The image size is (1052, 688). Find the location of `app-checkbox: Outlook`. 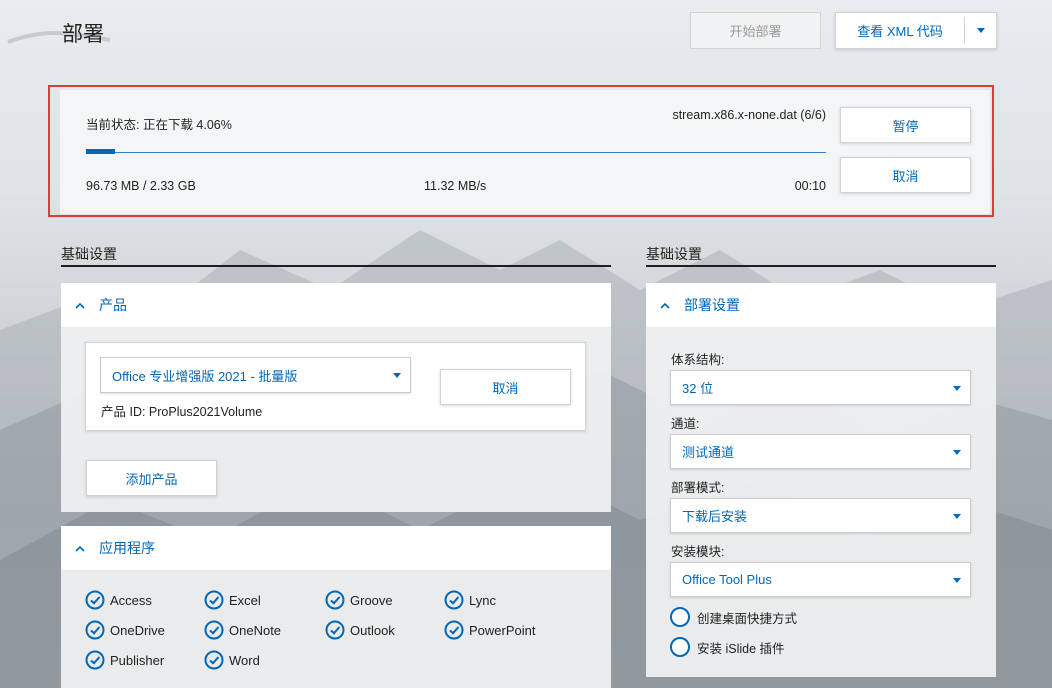

app-checkbox: Outlook is located at coordinates (360, 630).